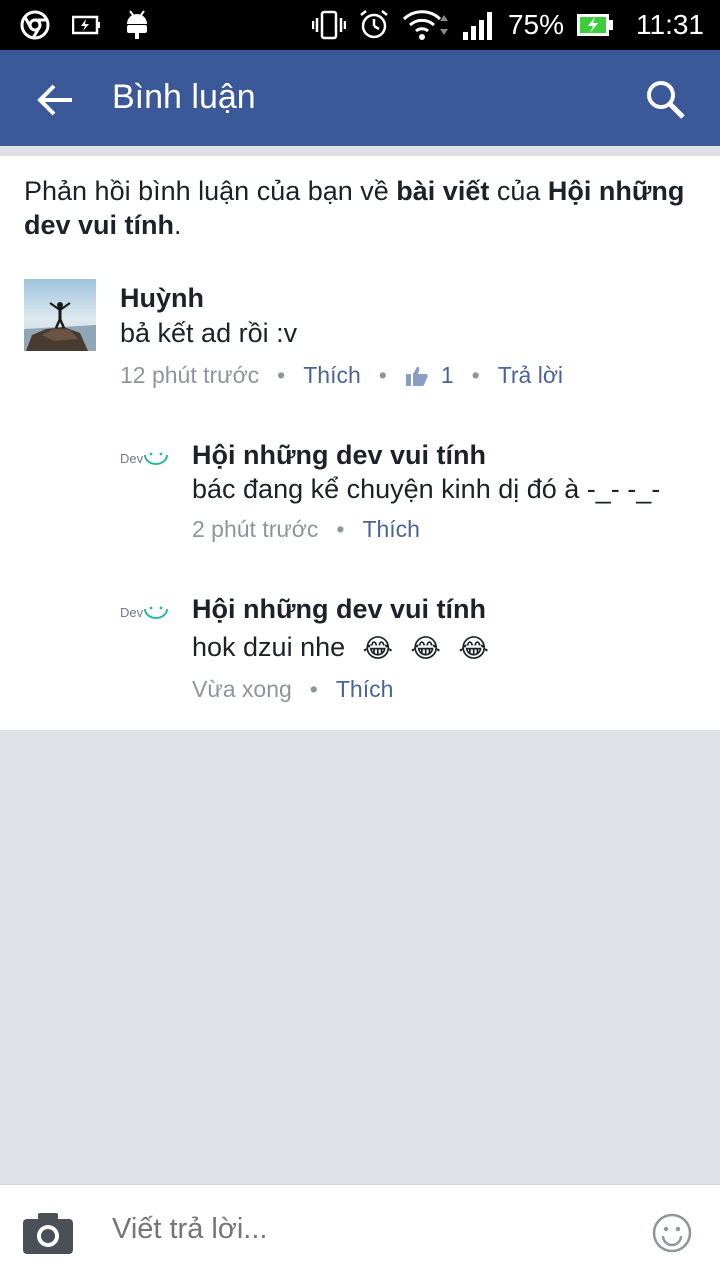 The width and height of the screenshot is (720, 1281). I want to click on comment-text: bả kết ad rồi :v, so click(209, 333).